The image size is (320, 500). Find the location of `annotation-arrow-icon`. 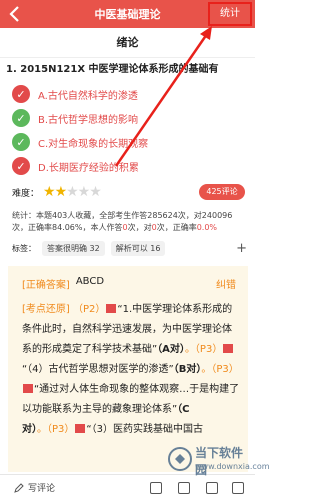

annotation-arrow-icon is located at coordinates (163, 96).